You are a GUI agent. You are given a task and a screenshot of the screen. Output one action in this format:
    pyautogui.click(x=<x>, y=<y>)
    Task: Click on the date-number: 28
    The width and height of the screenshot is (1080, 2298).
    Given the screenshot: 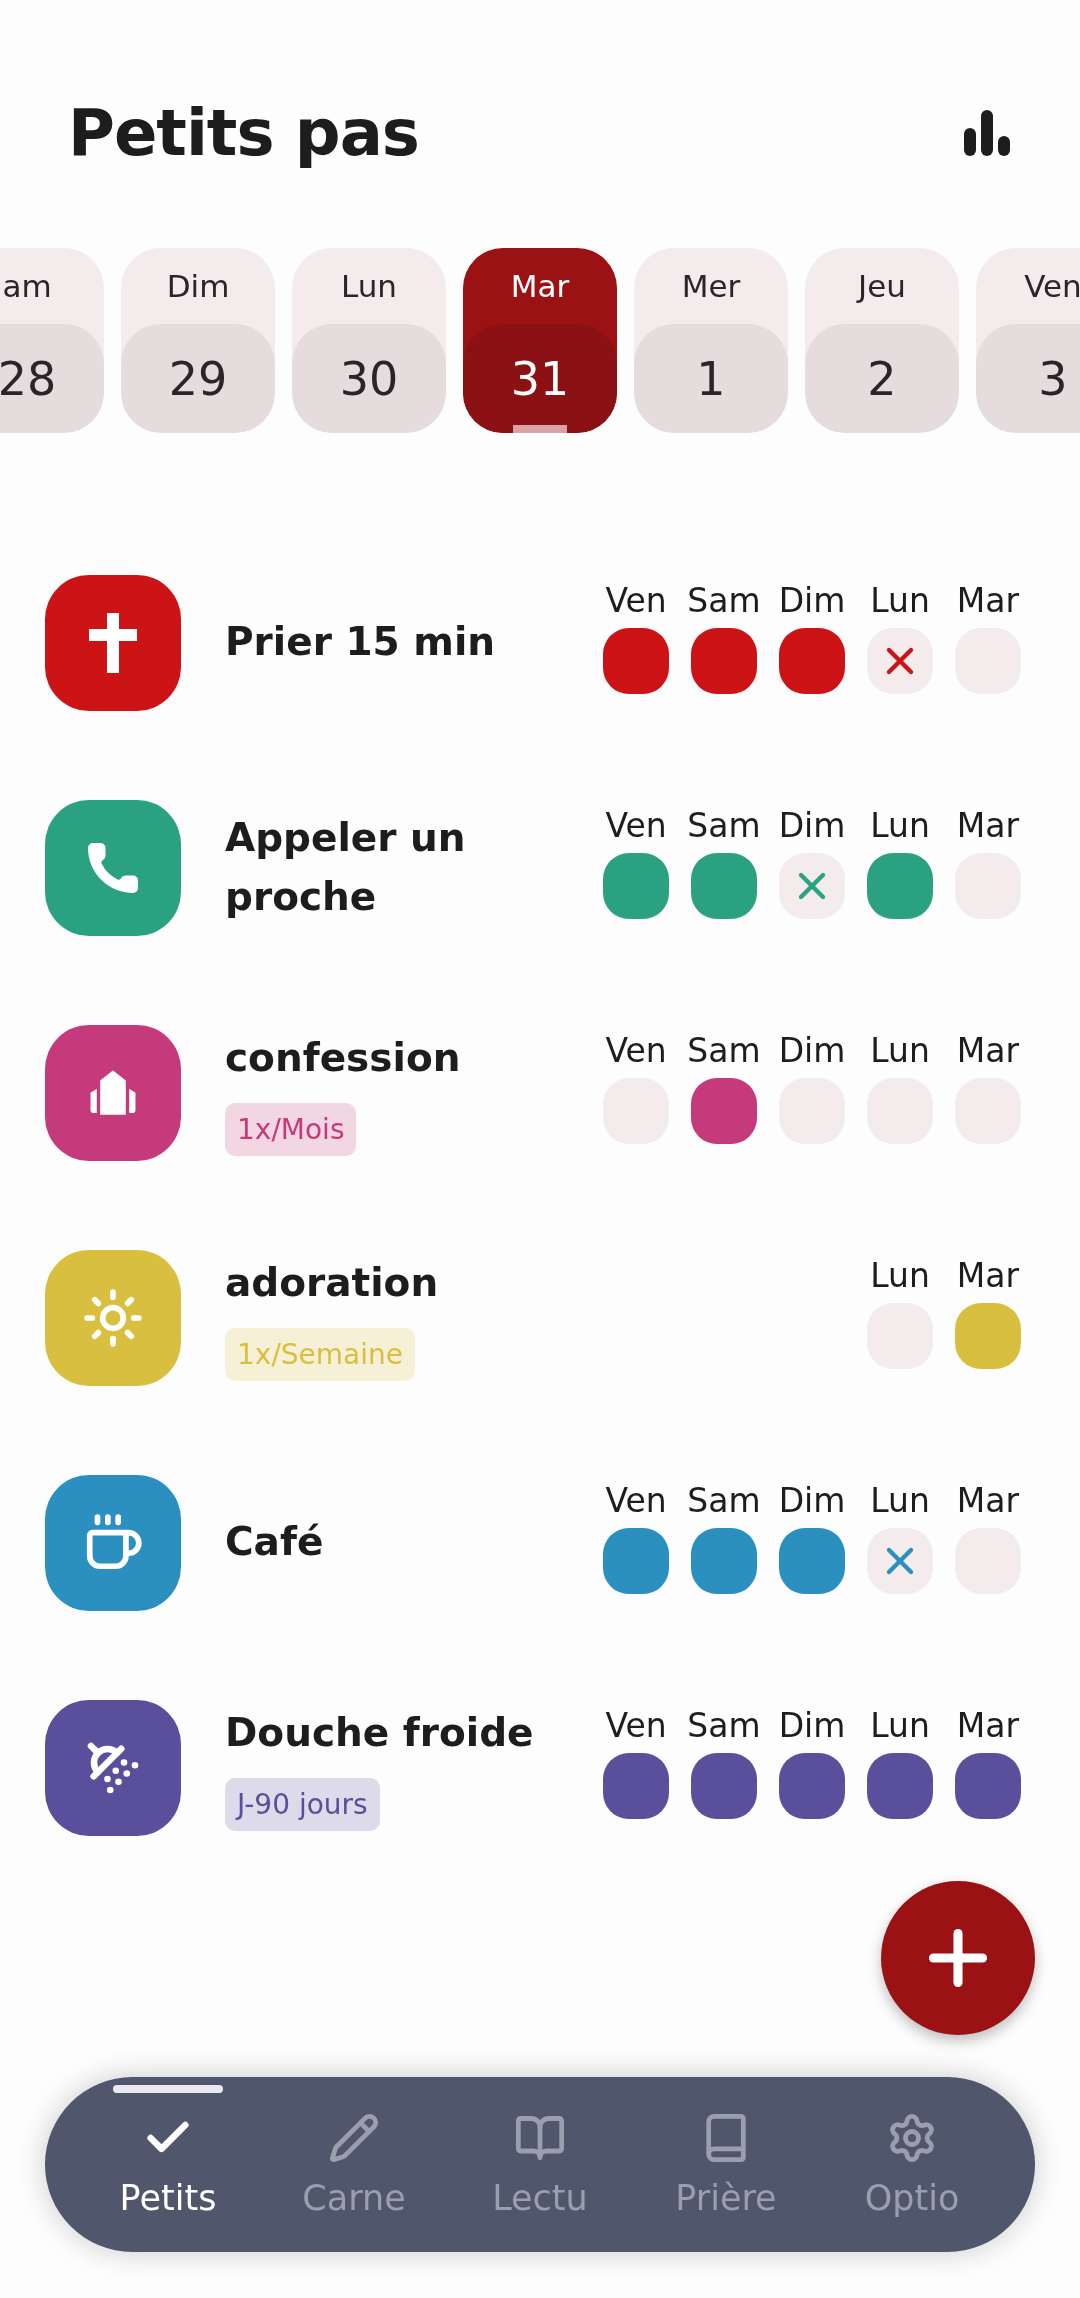 What is the action you would take?
    pyautogui.click(x=52, y=378)
    